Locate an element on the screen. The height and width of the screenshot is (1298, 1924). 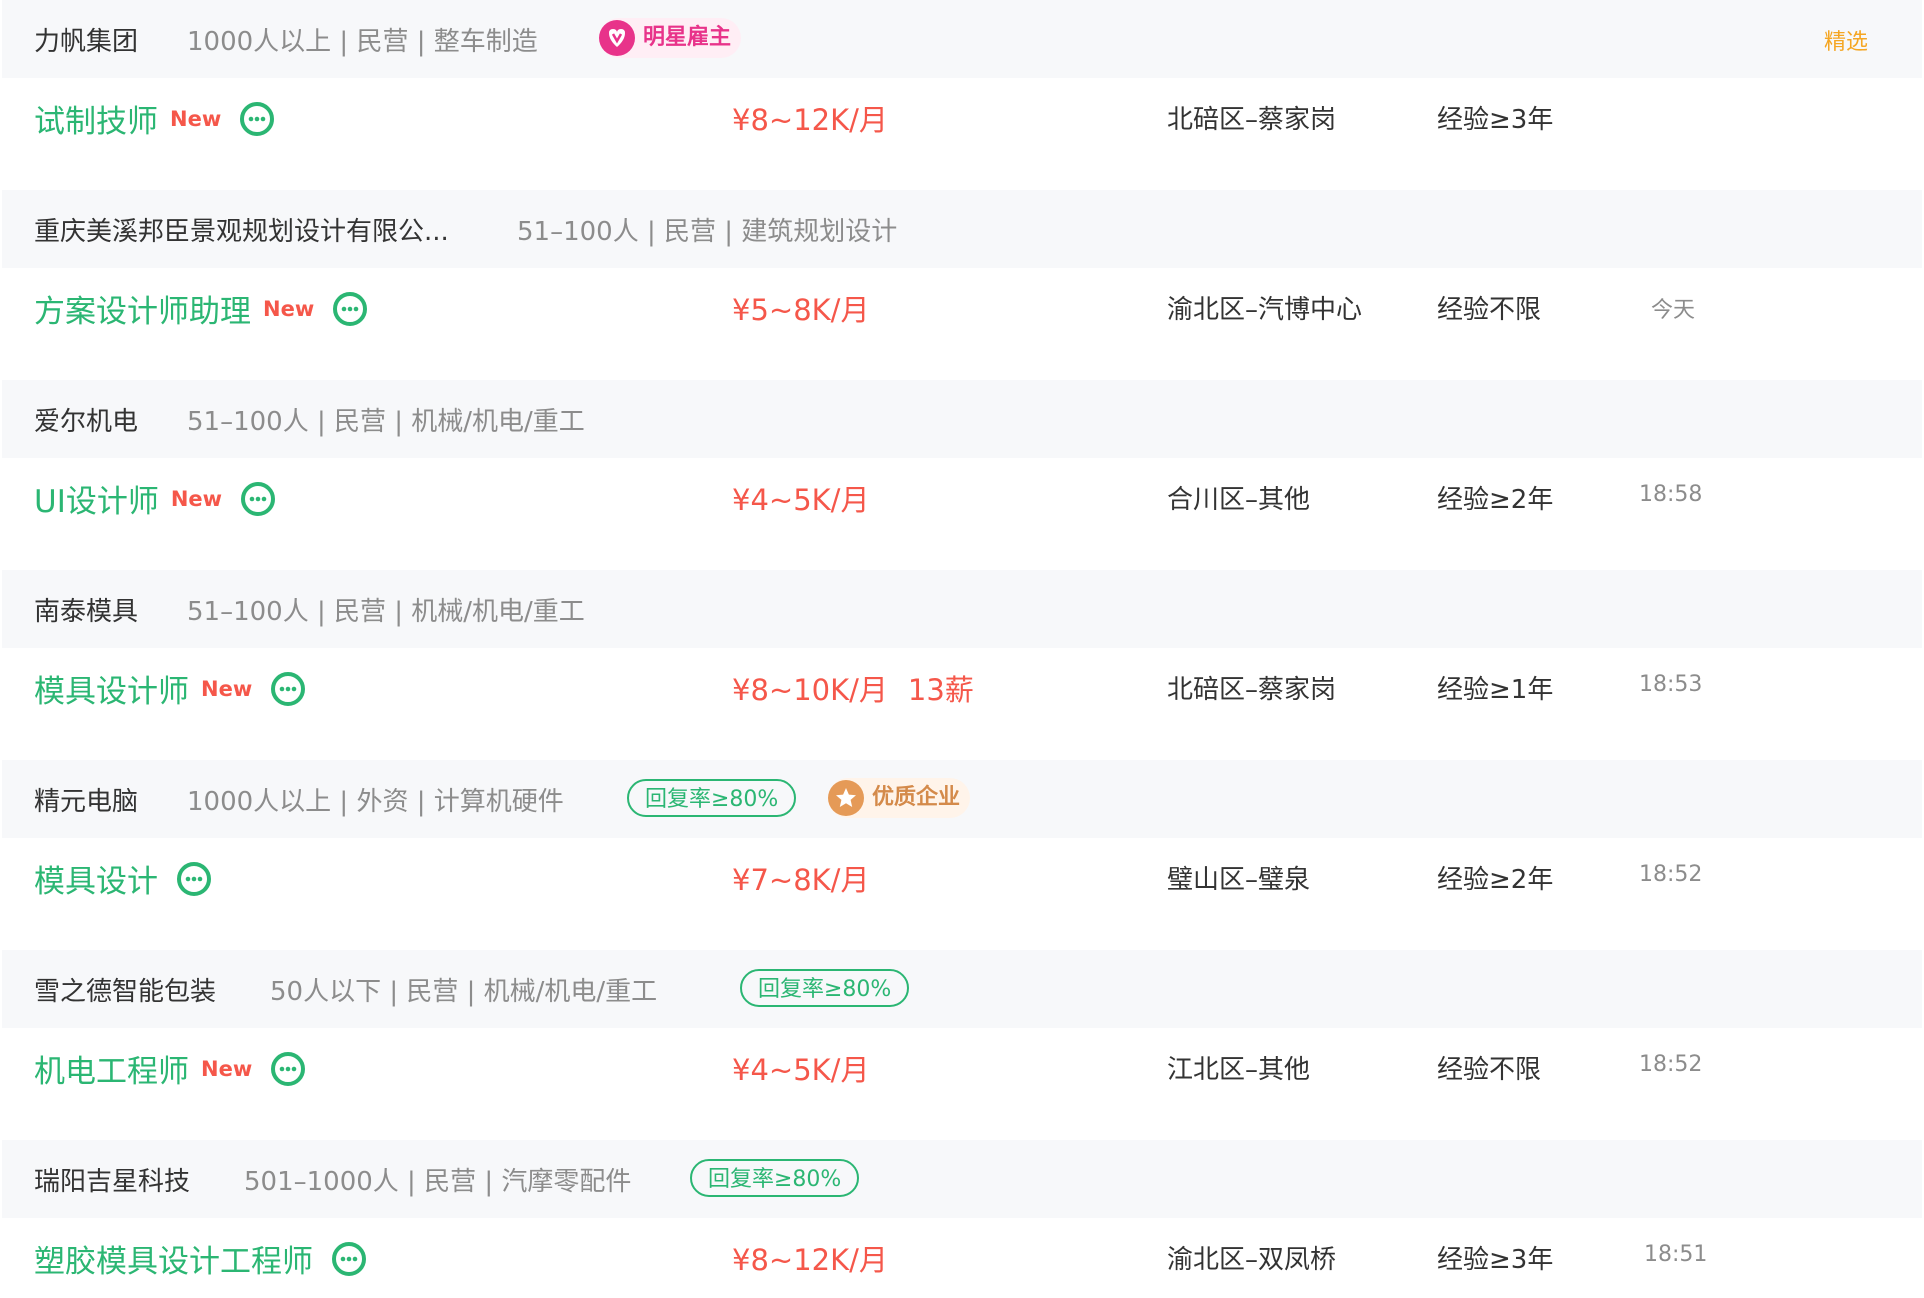
salary: ¥5~8K/月 is located at coordinates (801, 310).